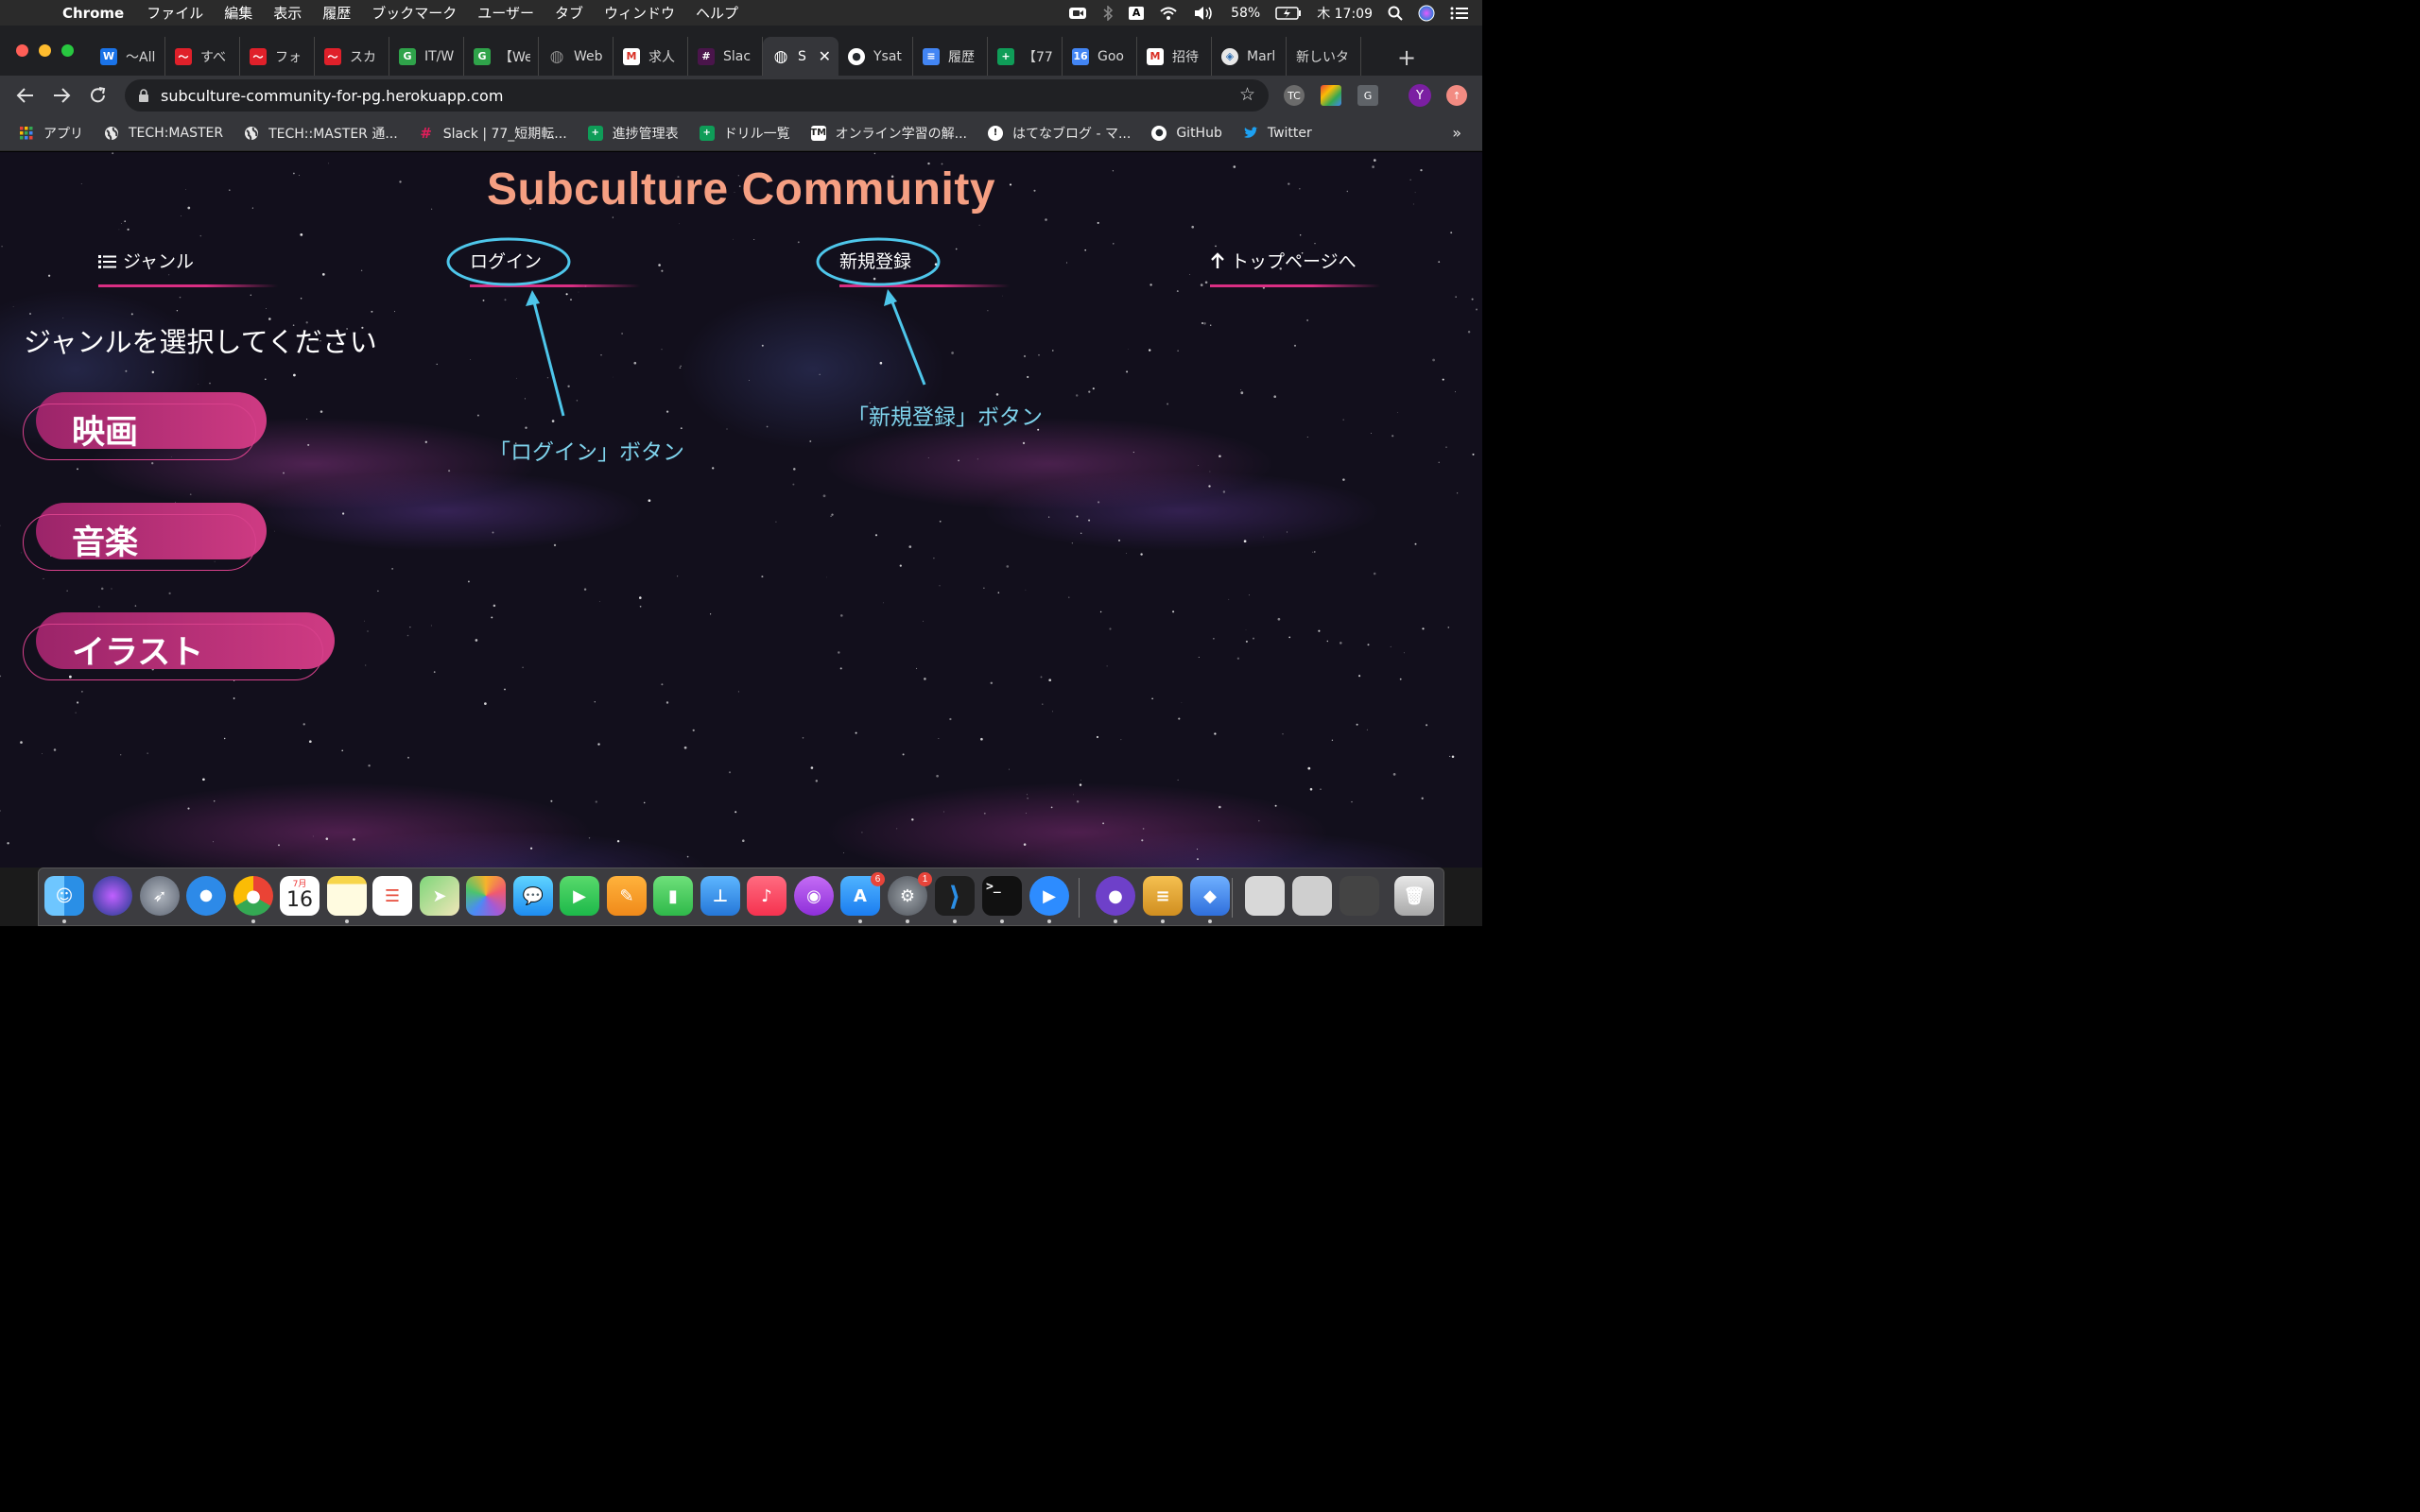 This screenshot has height=1512, width=2420. Describe the element at coordinates (1038, 57) in the screenshot. I see `tab-title: 【77` at that location.